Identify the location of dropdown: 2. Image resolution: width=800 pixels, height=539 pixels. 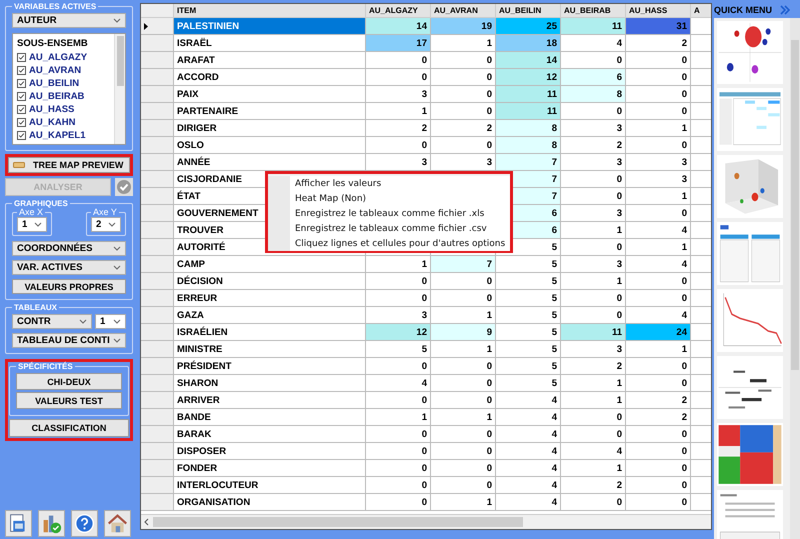
(106, 224).